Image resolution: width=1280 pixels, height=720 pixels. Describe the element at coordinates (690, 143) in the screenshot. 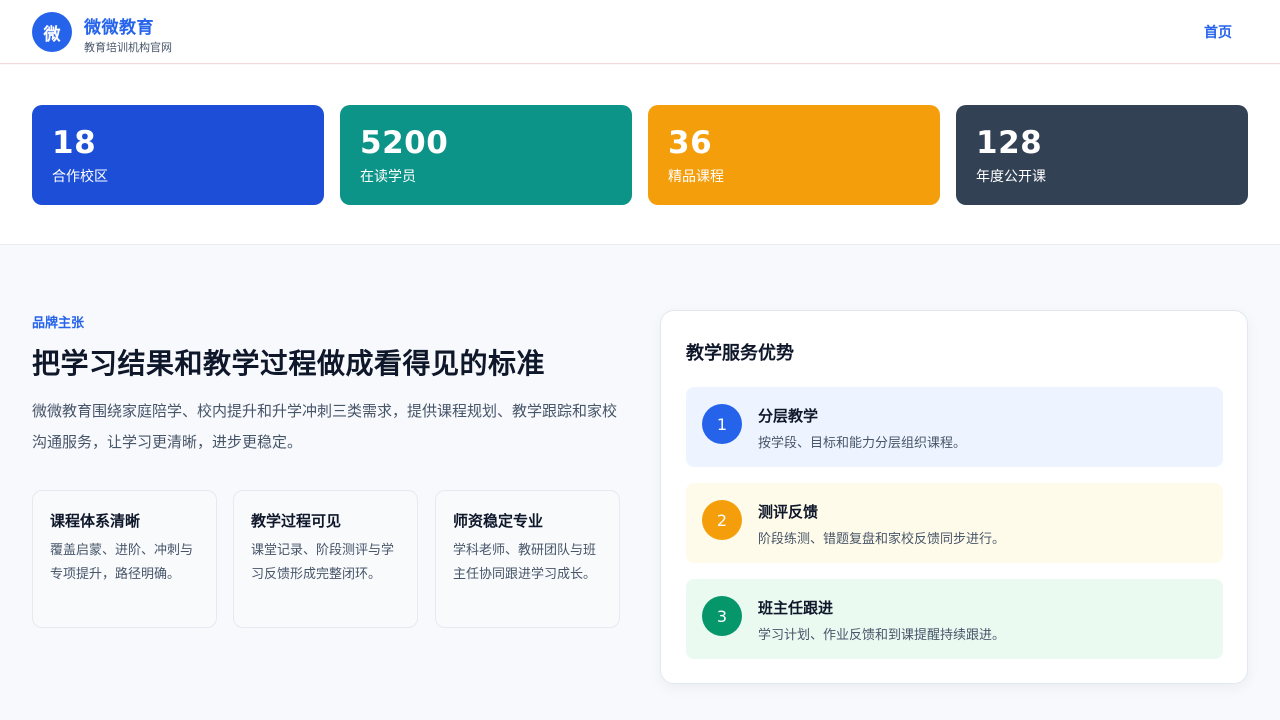

I see `stat-value: 36` at that location.